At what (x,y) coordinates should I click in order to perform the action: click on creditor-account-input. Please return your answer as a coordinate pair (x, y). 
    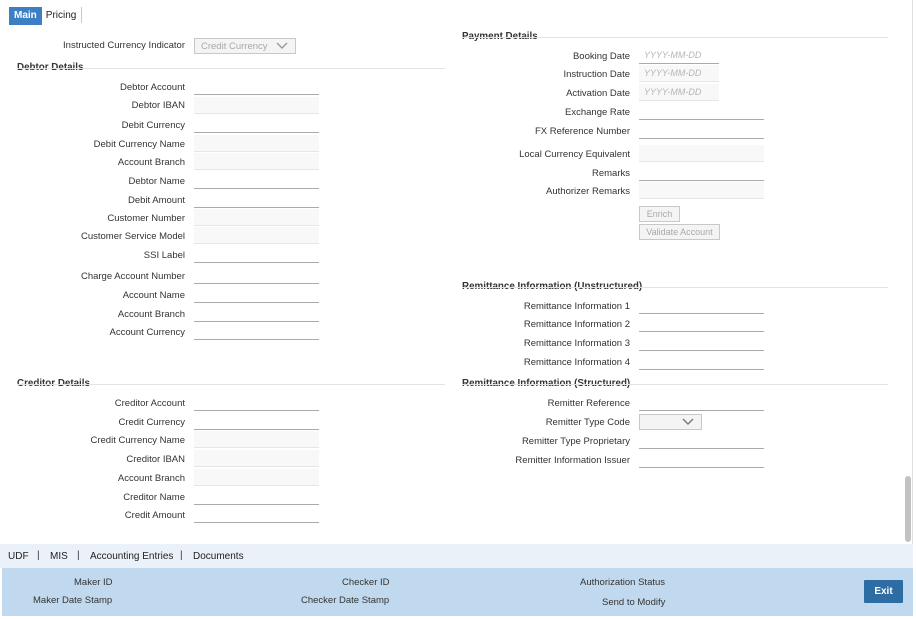
    Looking at the image, I should click on (256, 402).